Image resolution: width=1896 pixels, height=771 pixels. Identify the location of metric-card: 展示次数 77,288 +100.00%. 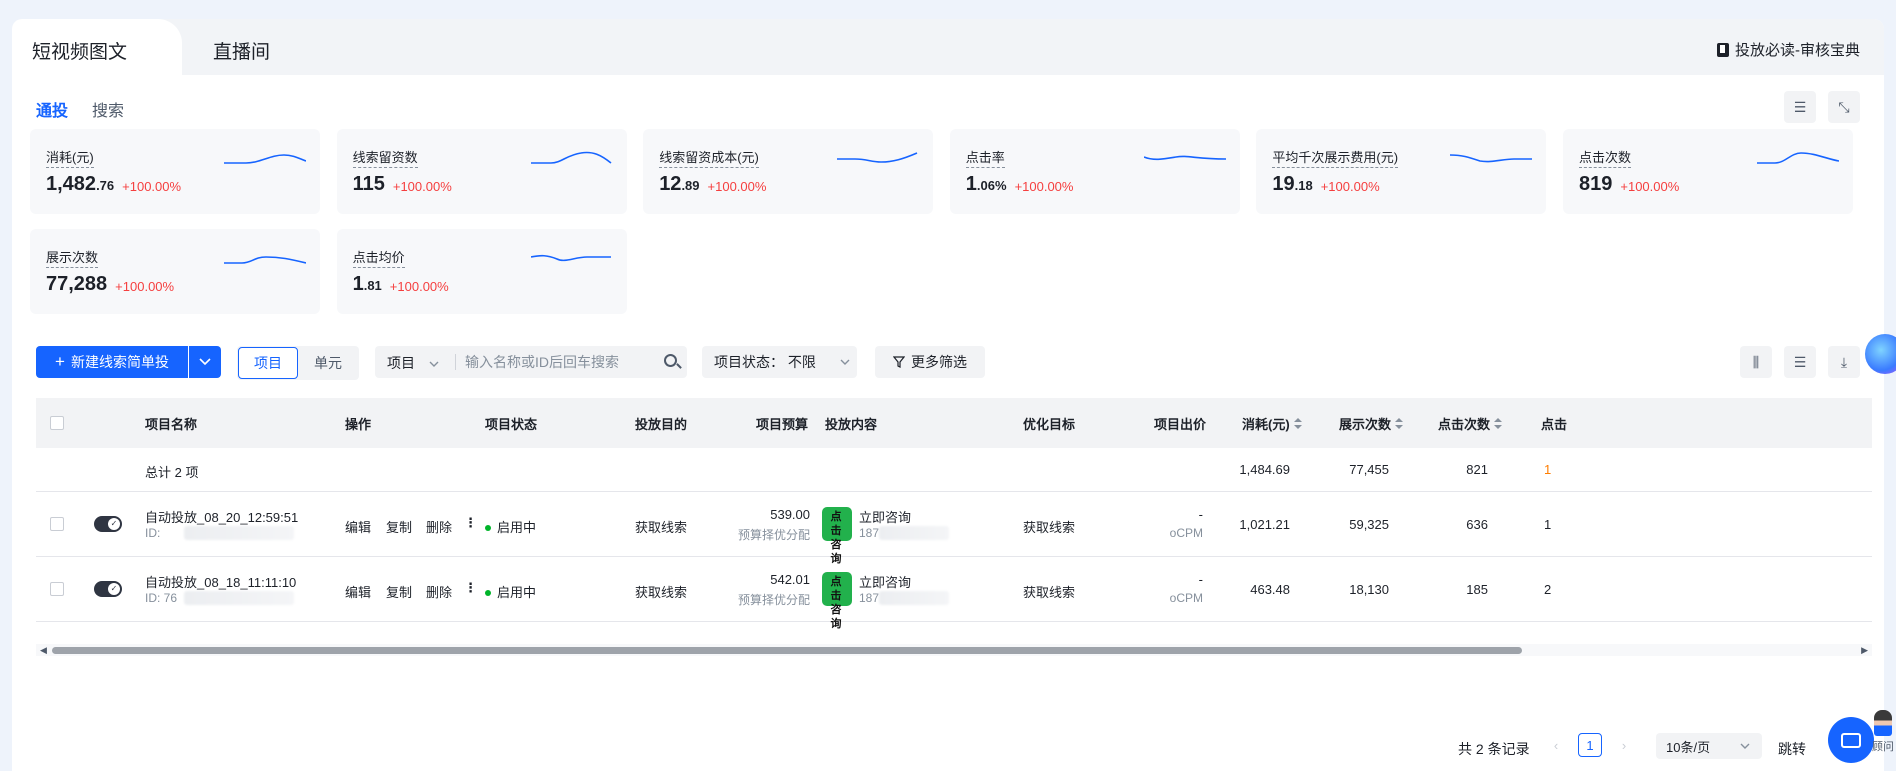
(175, 271).